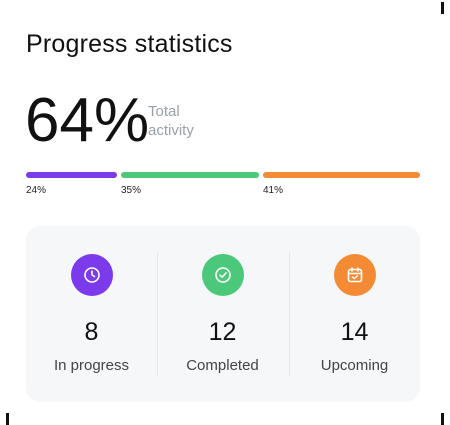 The width and height of the screenshot is (450, 425). What do you see at coordinates (91, 332) in the screenshot?
I see `stat-value: 8` at bounding box center [91, 332].